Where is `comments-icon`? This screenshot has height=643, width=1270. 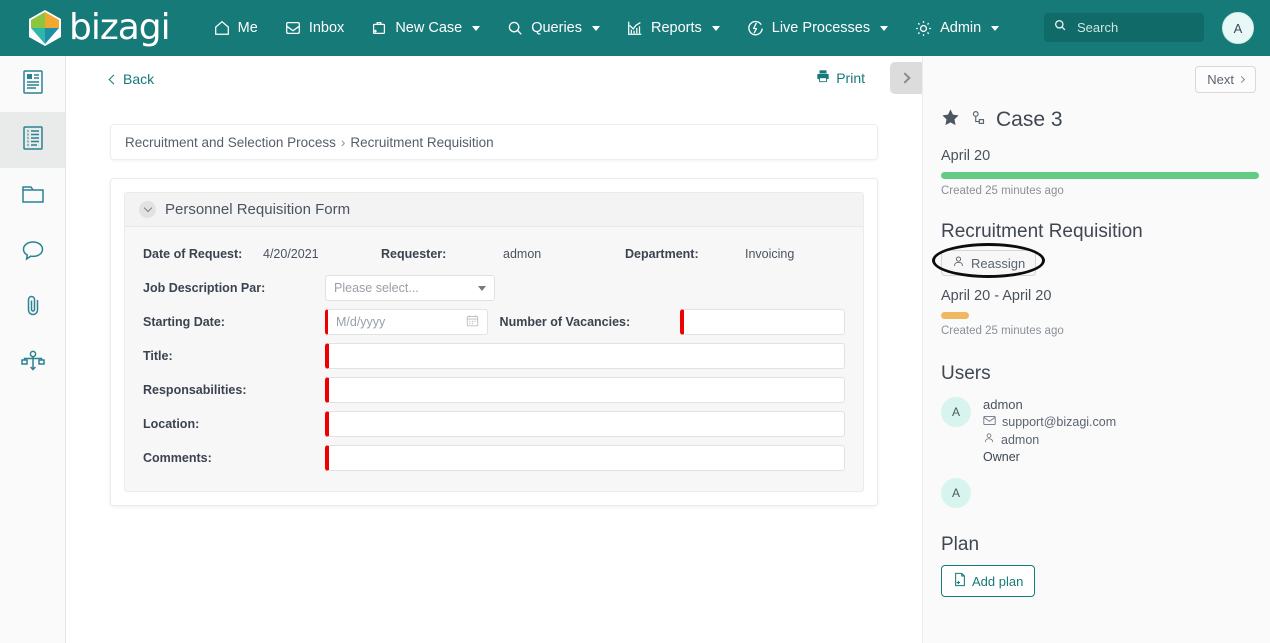
comments-icon is located at coordinates (33, 252).